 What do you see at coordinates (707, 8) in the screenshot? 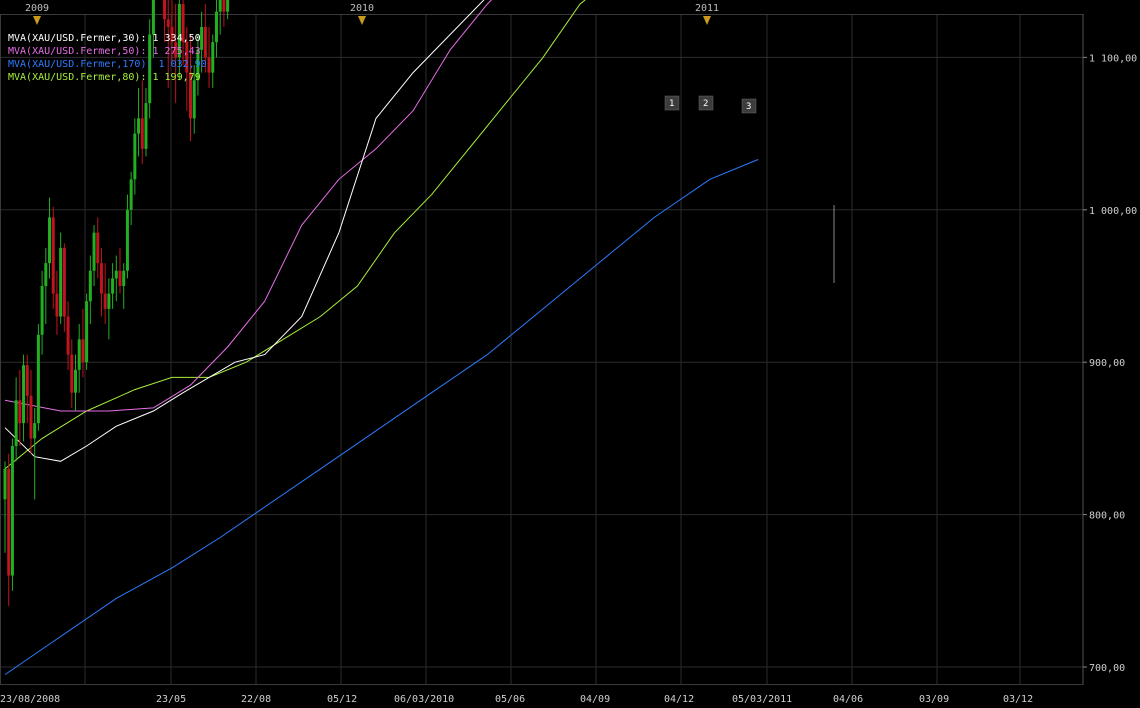
I see `year-label: 2011` at bounding box center [707, 8].